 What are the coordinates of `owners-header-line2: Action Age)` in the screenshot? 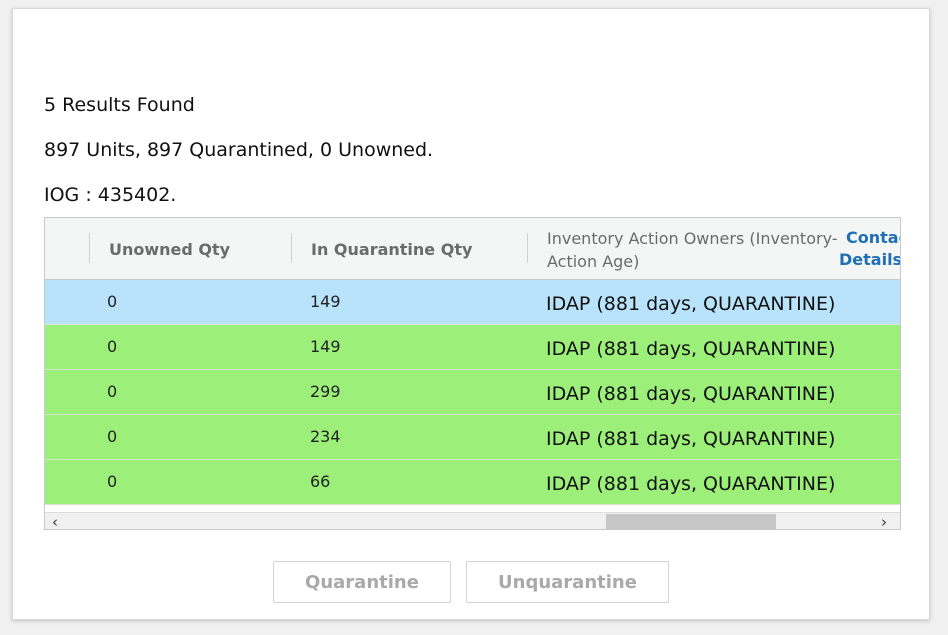 It's located at (593, 261).